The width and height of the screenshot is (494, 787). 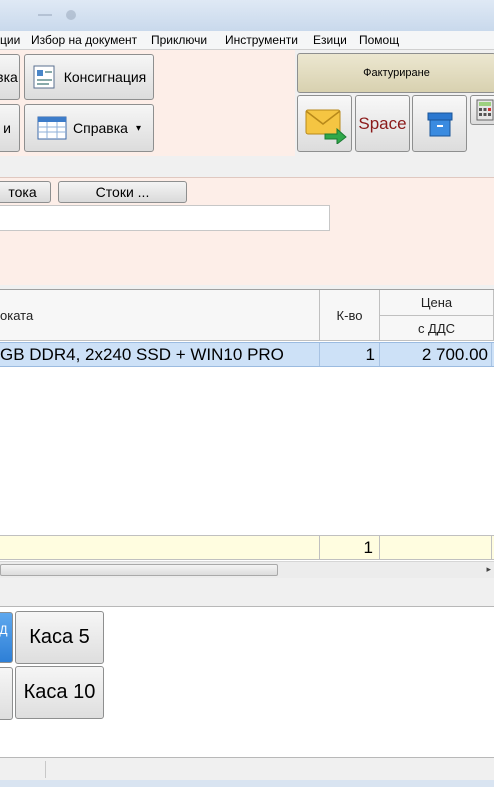 What do you see at coordinates (165, 218) in the screenshot?
I see `search-input` at bounding box center [165, 218].